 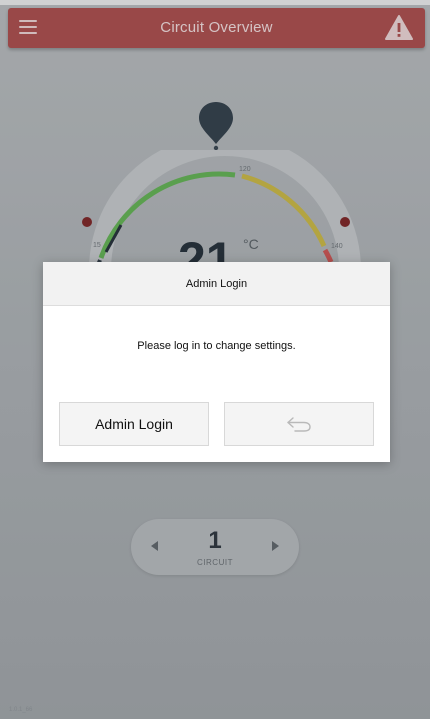 I want to click on admin-login-button: Admin Login, so click(x=134, y=424).